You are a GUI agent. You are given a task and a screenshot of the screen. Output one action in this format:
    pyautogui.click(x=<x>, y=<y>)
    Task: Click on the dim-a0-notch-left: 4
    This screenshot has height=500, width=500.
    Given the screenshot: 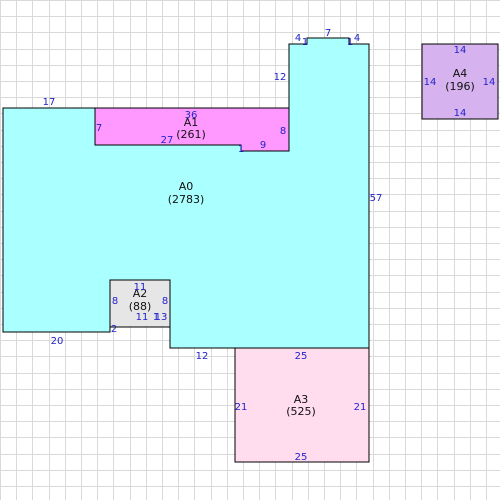 What is the action you would take?
    pyautogui.click(x=298, y=38)
    